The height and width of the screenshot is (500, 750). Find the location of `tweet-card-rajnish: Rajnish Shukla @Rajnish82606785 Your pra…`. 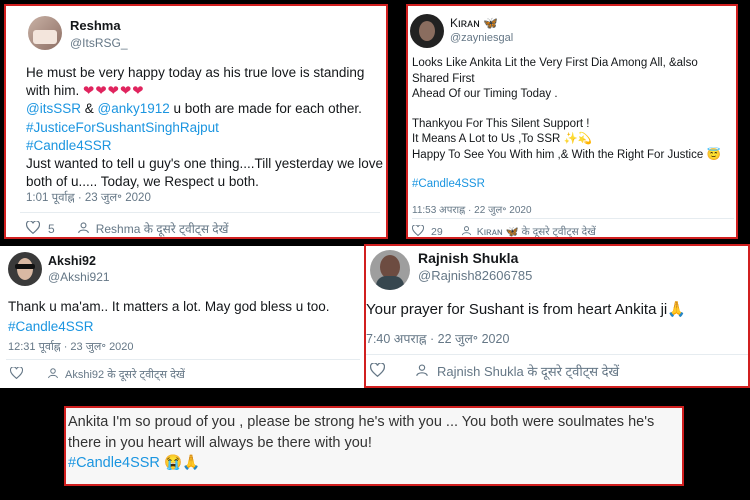

tweet-card-rajnish: Rajnish Shukla @Rajnish82606785 Your pra… is located at coordinates (557, 316).